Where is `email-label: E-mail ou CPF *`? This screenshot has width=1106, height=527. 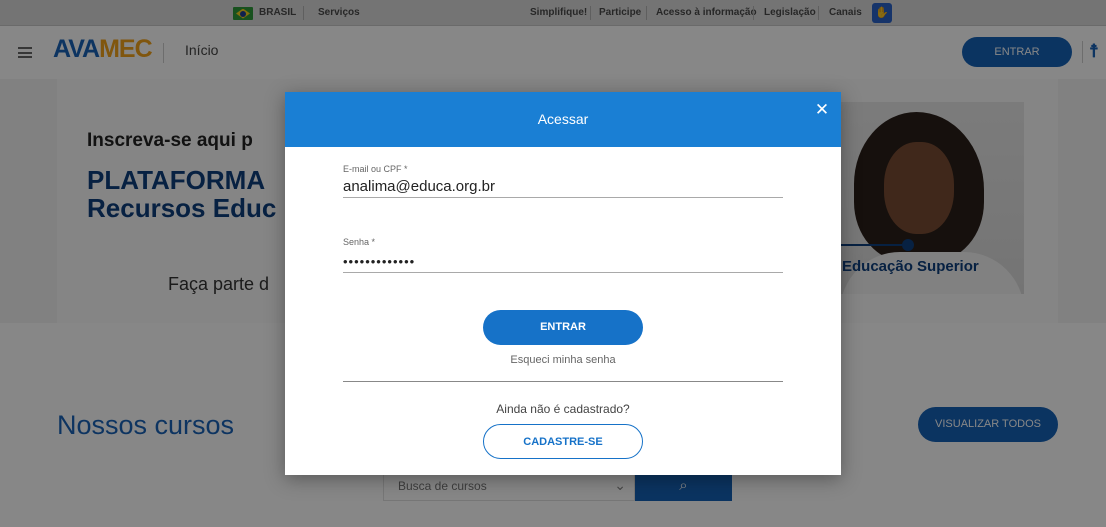
email-label: E-mail ou CPF * is located at coordinates (375, 169).